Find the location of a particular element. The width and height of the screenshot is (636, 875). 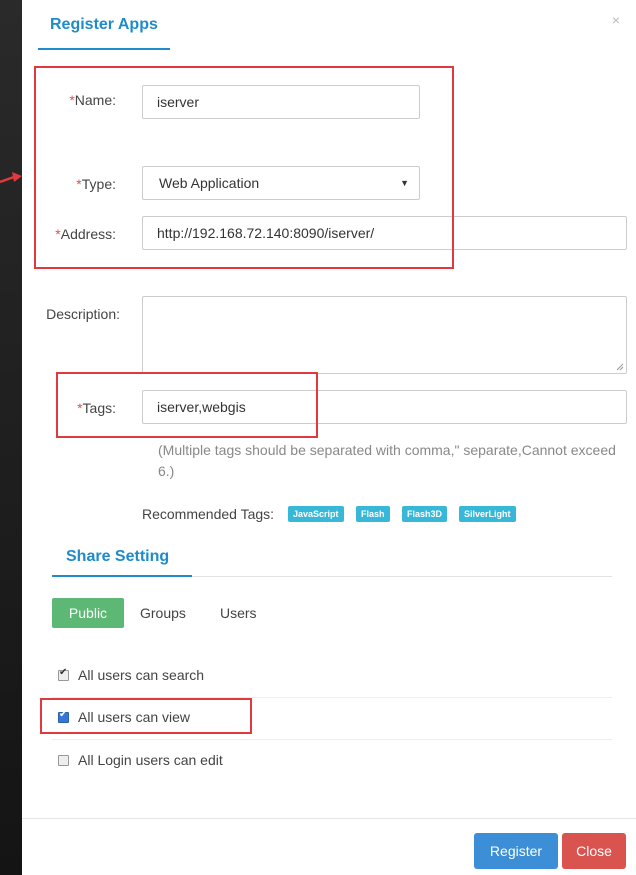

close-icon: × is located at coordinates (616, 20).